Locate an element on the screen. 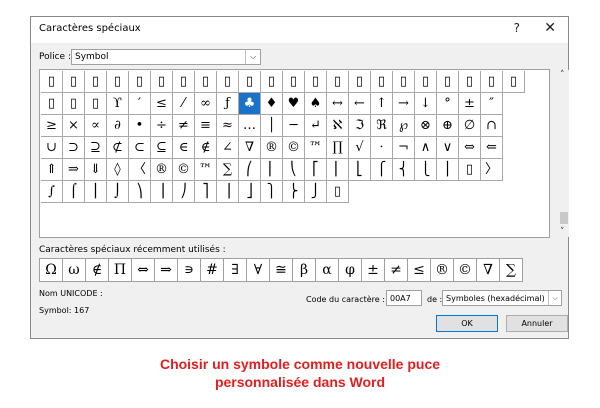 This screenshot has height=408, width=600. recent-symbol-cell: β is located at coordinates (304, 270).